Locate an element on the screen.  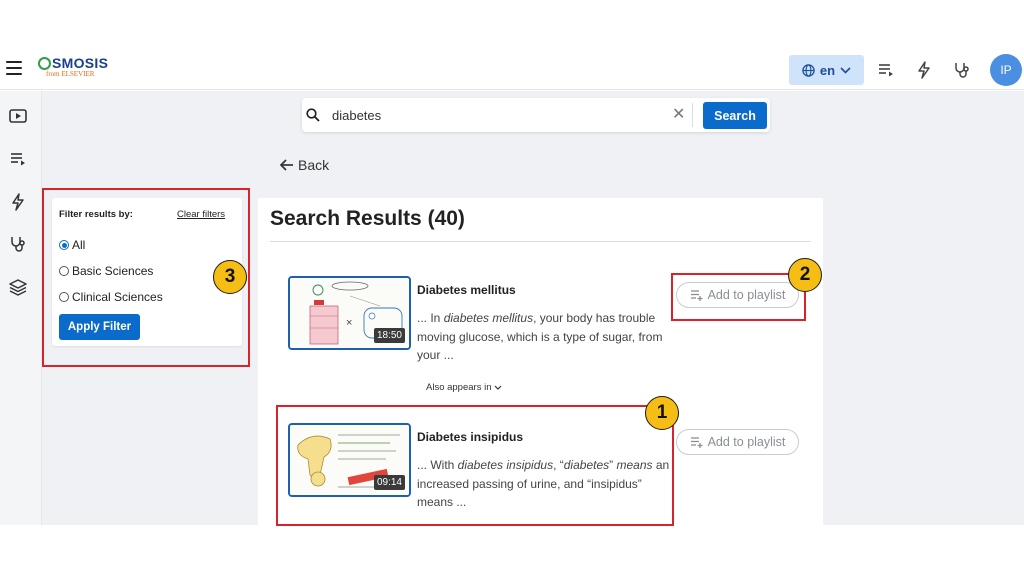
layers-icon is located at coordinates (18, 287).